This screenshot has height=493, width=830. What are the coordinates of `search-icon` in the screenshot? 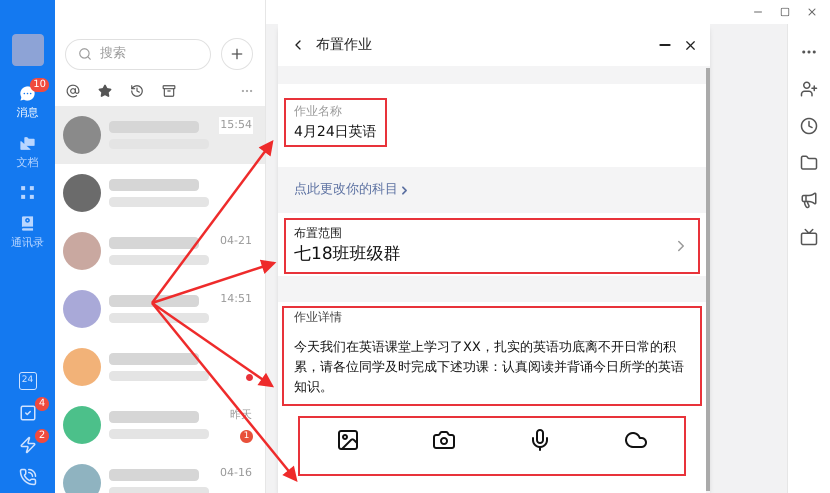 It's located at (85, 54).